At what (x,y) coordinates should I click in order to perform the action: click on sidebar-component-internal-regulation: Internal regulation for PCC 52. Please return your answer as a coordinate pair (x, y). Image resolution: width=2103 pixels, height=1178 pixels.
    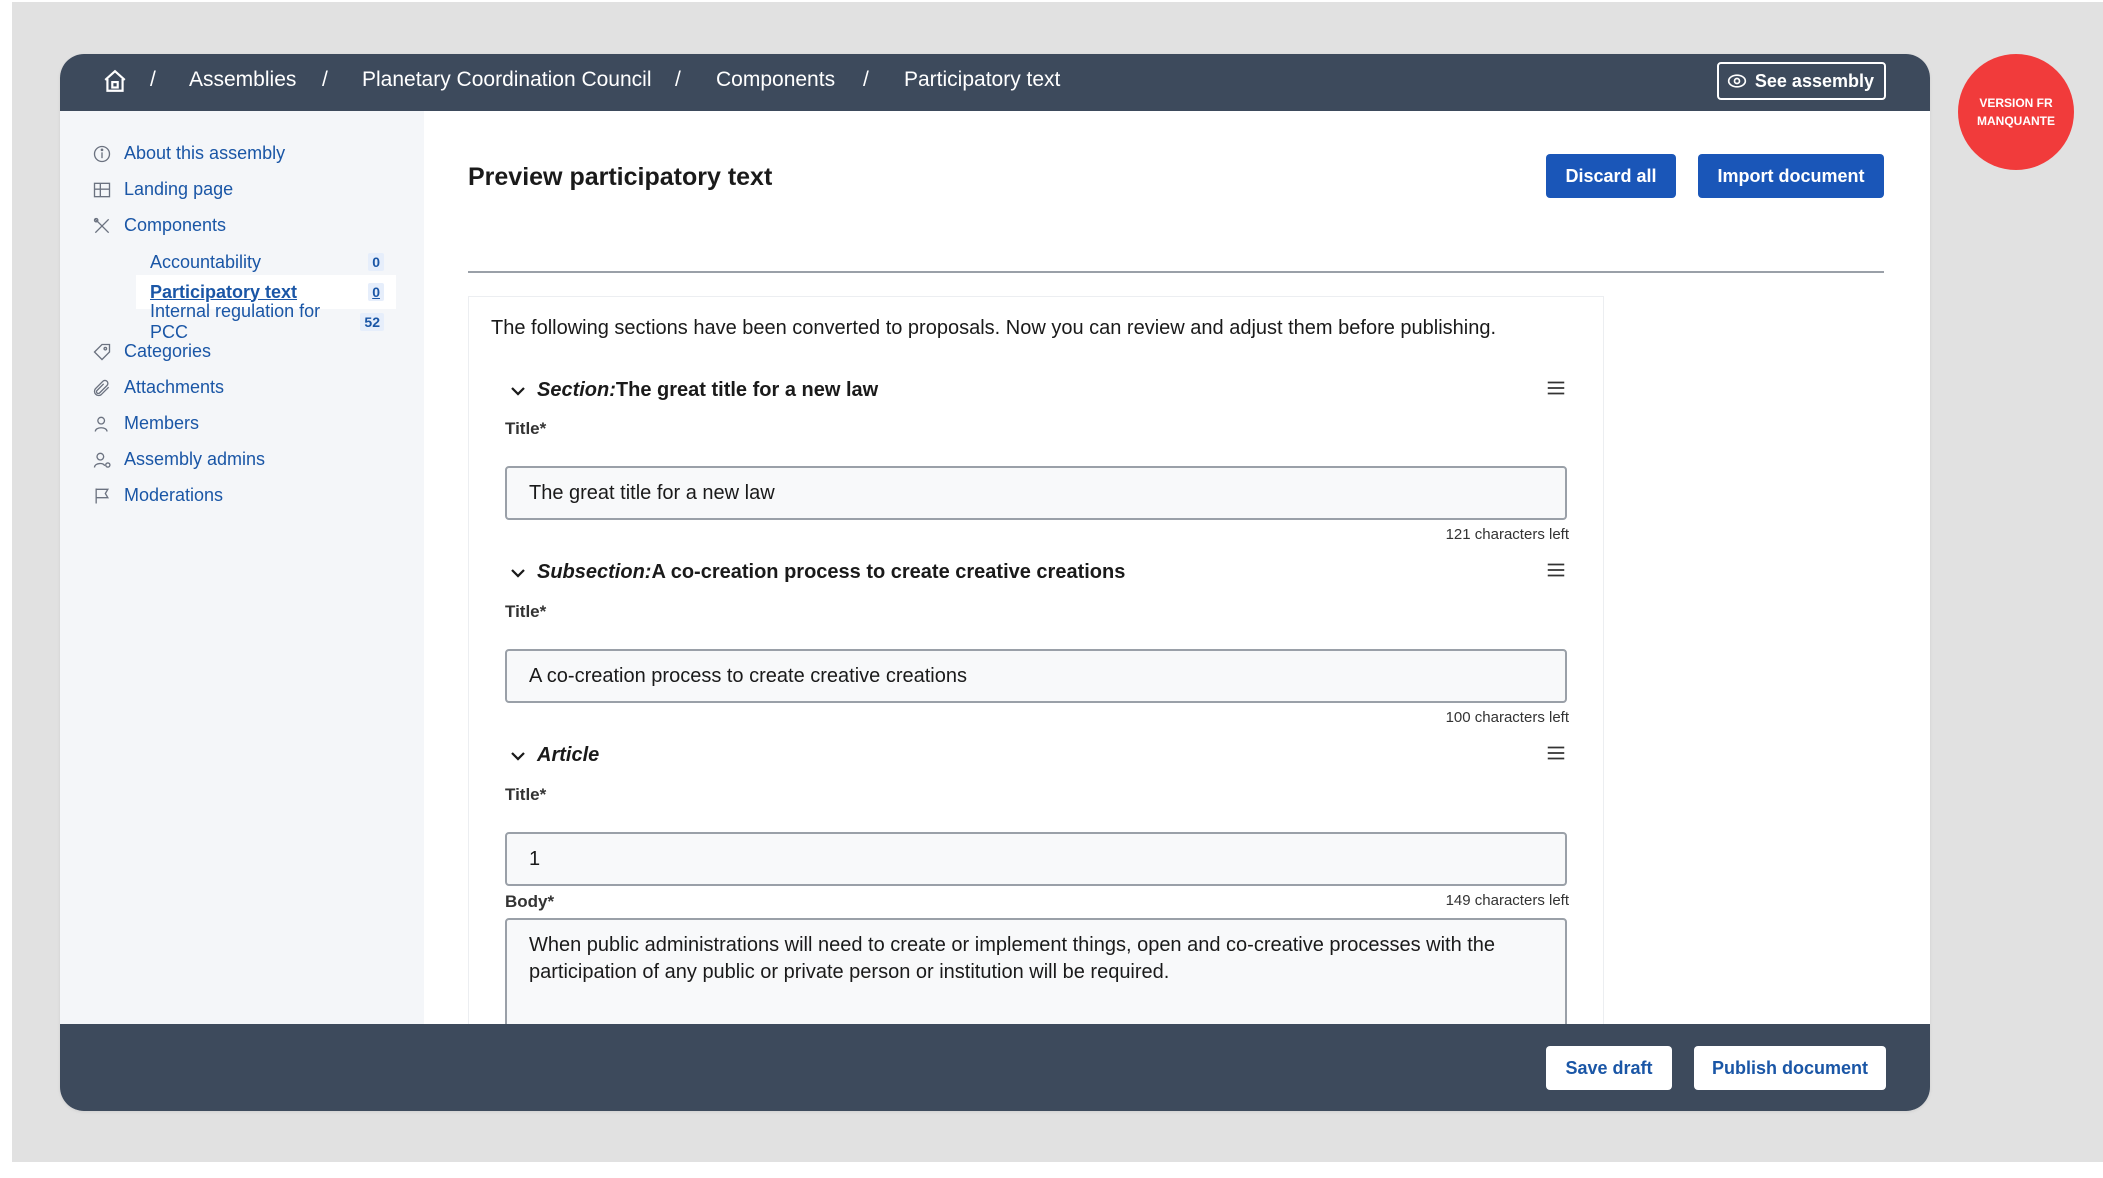
    Looking at the image, I should click on (266, 321).